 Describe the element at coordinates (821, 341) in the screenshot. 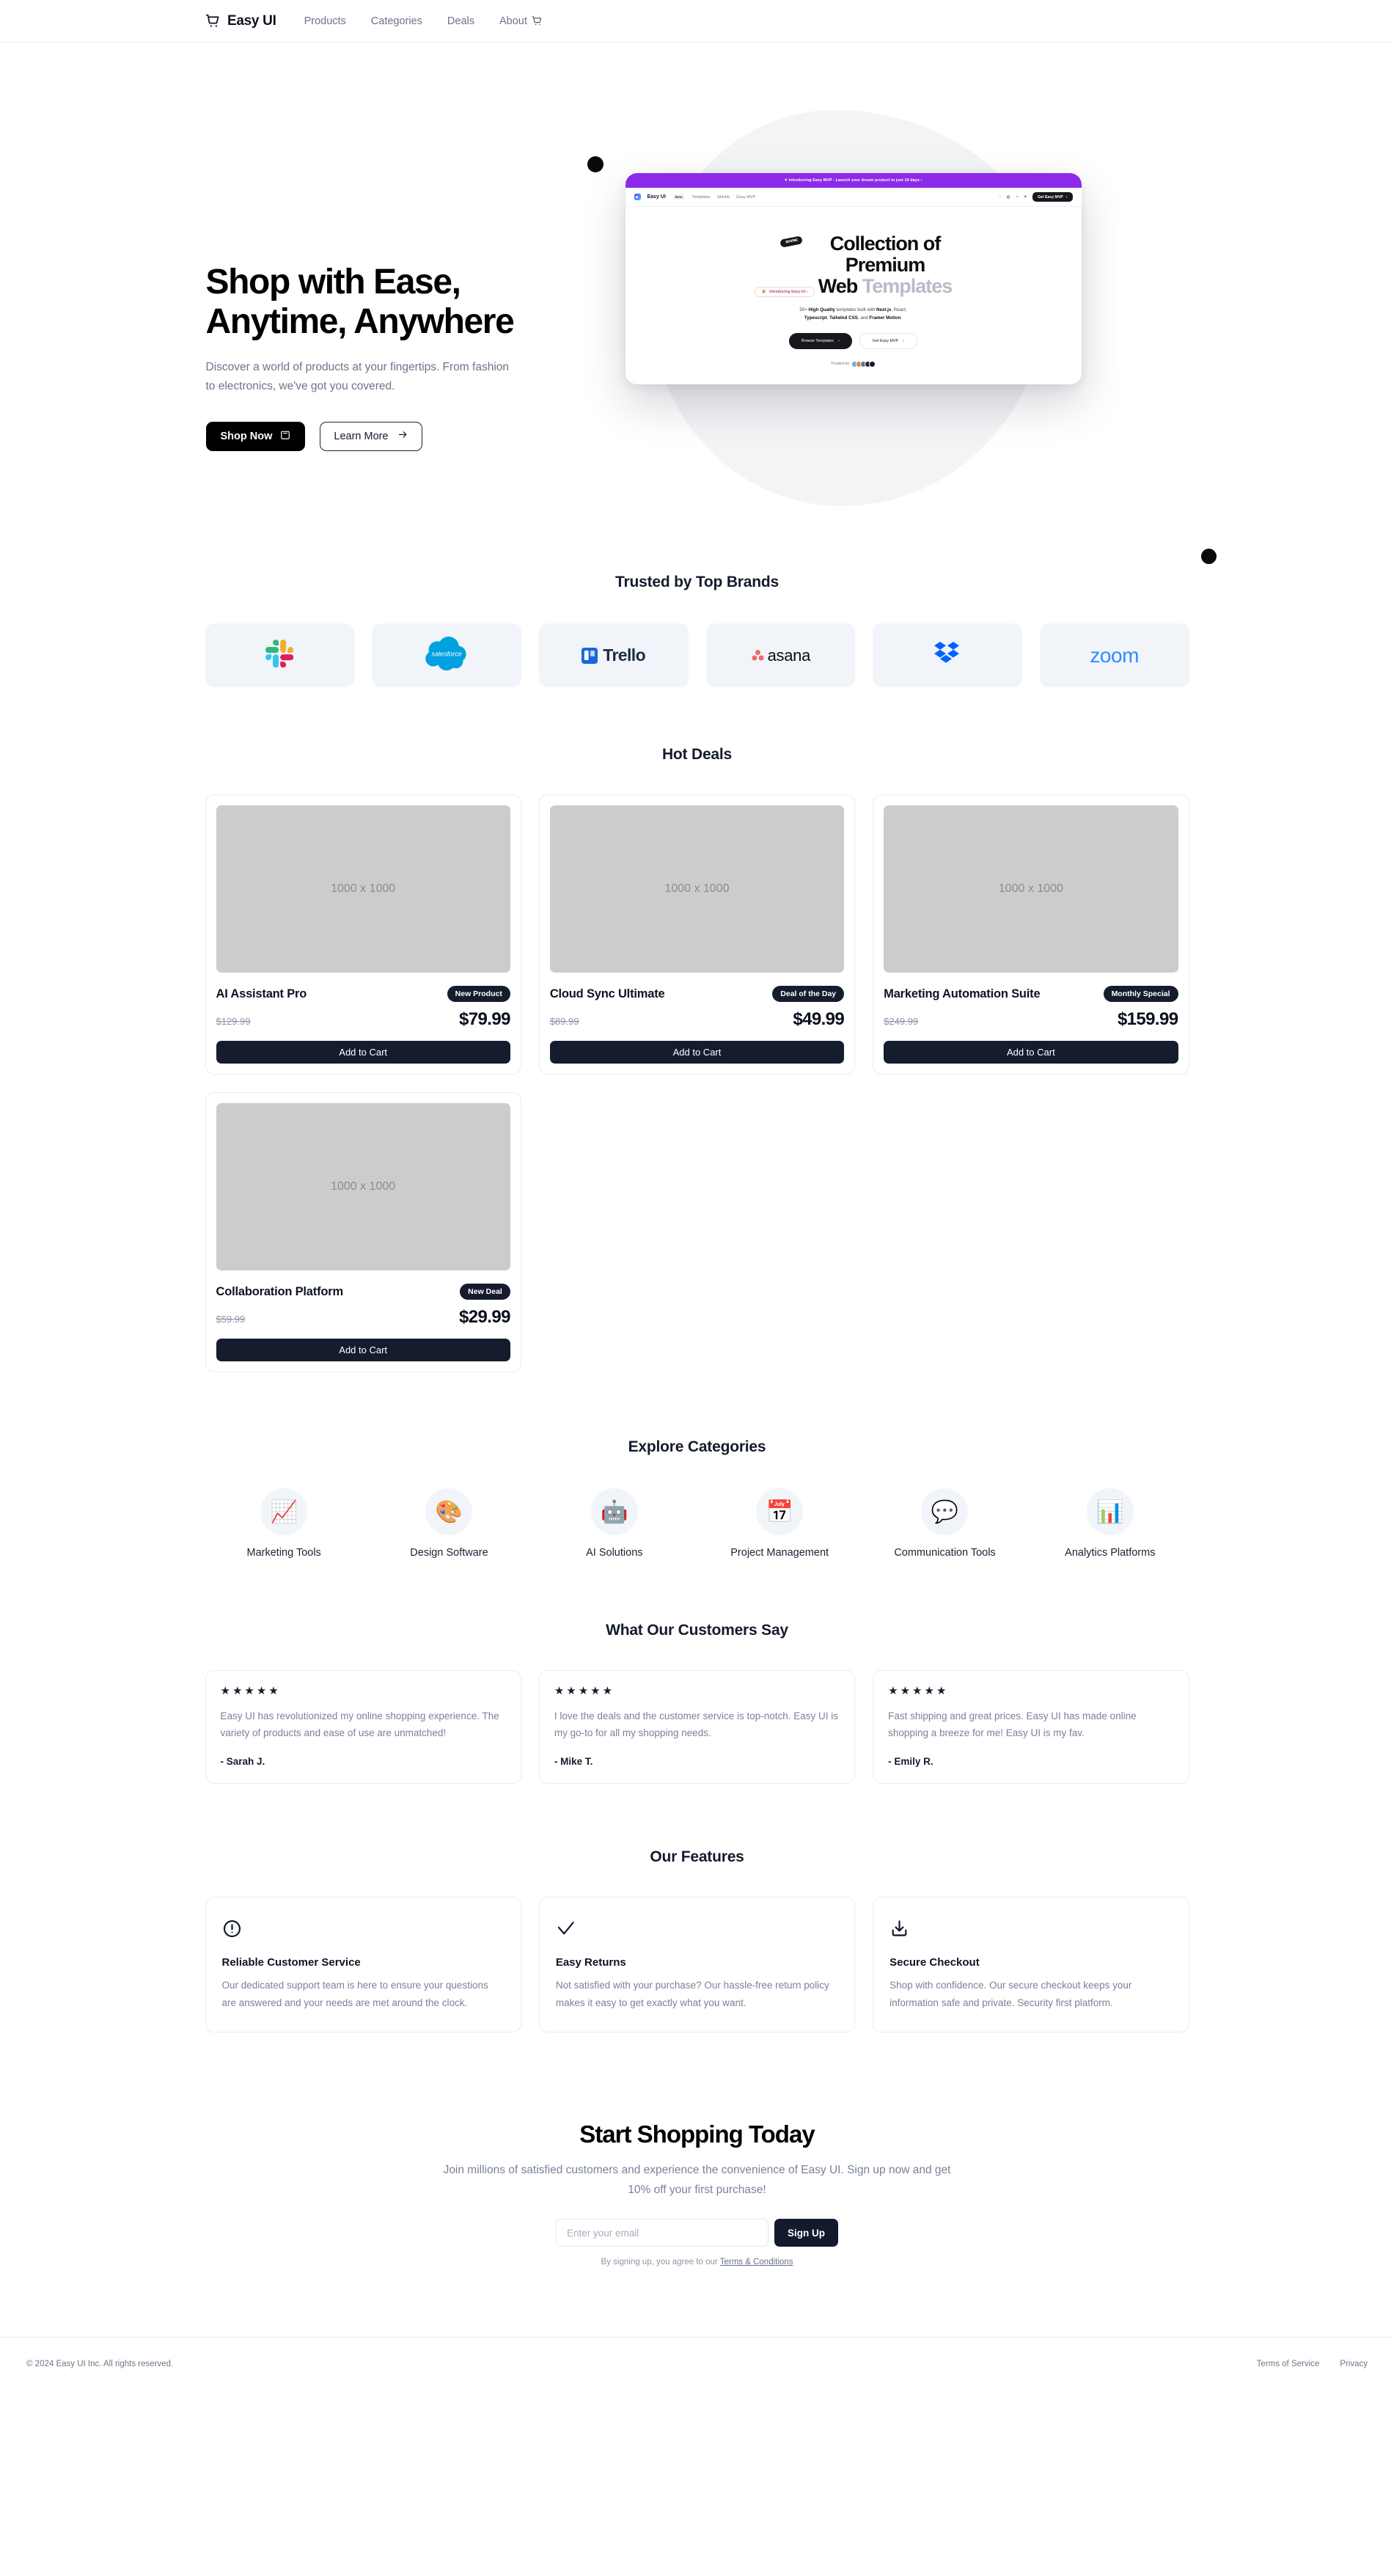

I see `mockup-browse-button: Browse Templates ›` at that location.